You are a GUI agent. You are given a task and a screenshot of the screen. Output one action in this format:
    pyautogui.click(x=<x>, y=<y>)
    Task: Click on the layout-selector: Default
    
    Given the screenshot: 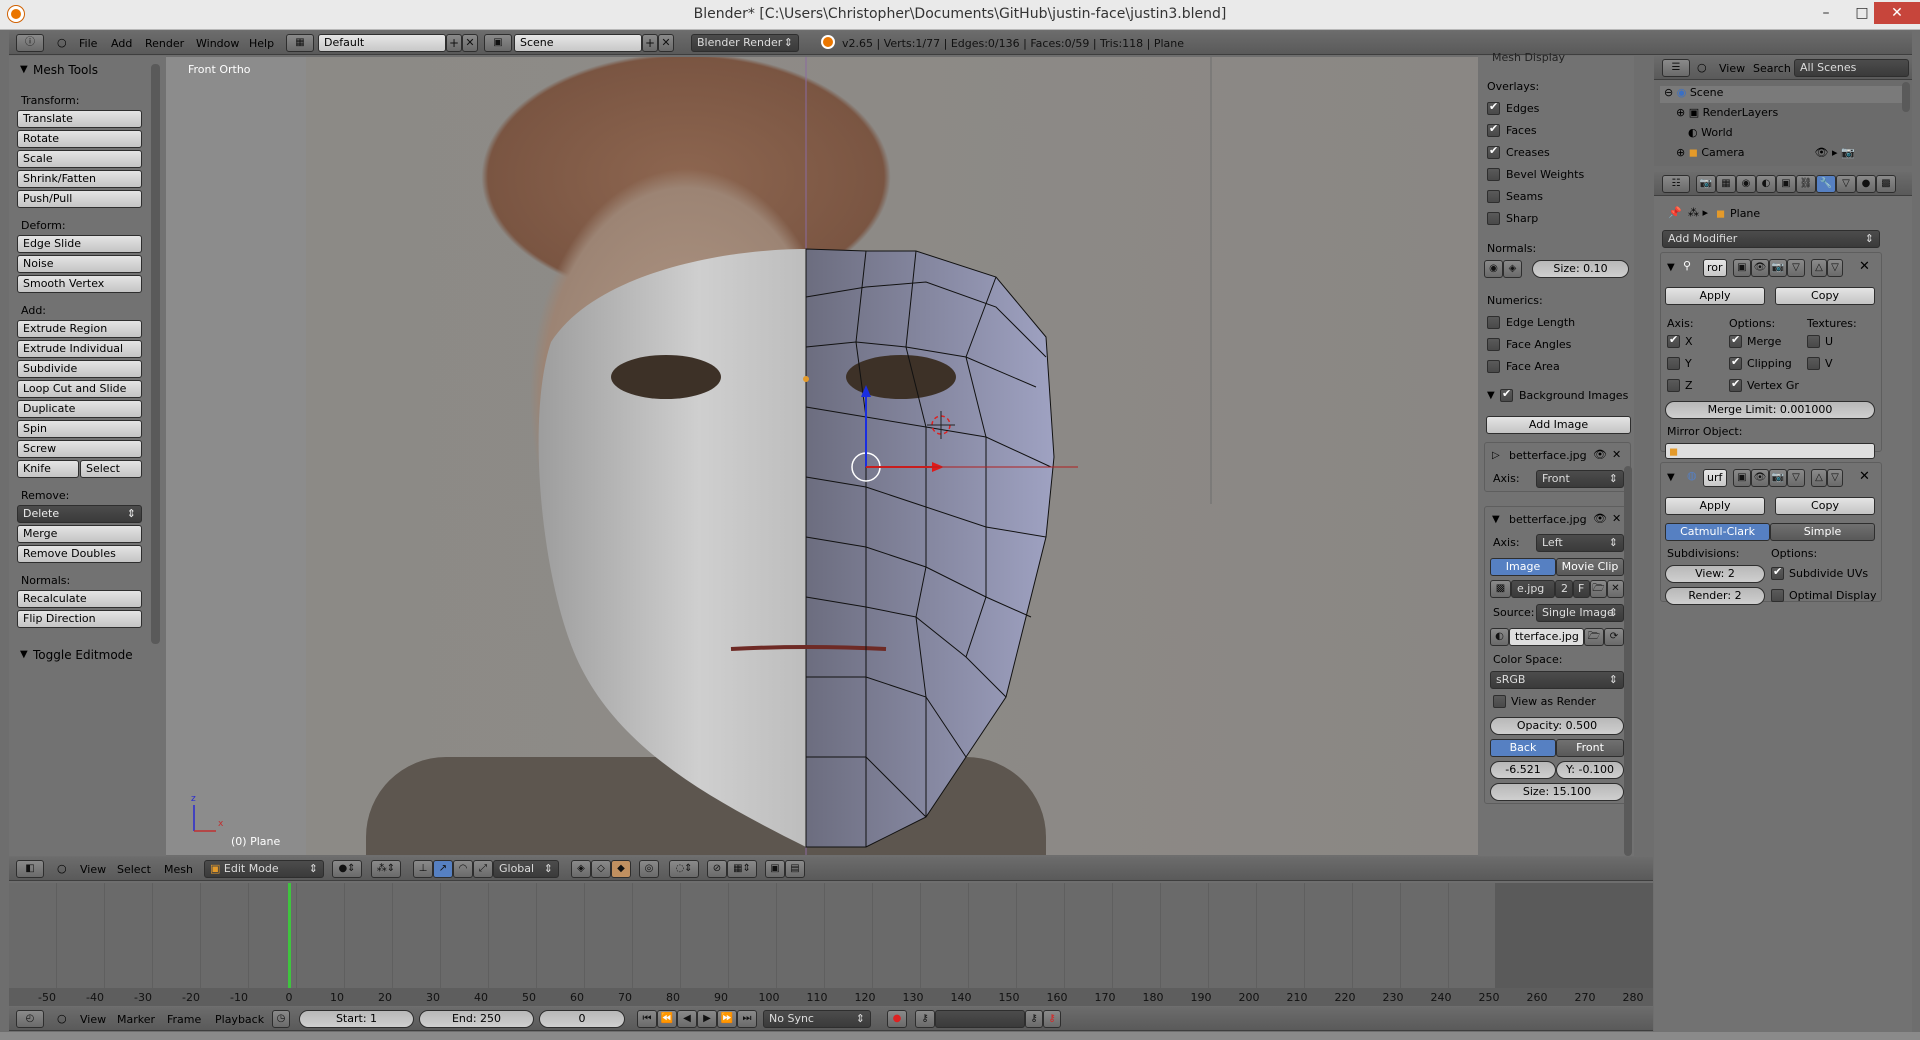 What is the action you would take?
    pyautogui.click(x=382, y=43)
    